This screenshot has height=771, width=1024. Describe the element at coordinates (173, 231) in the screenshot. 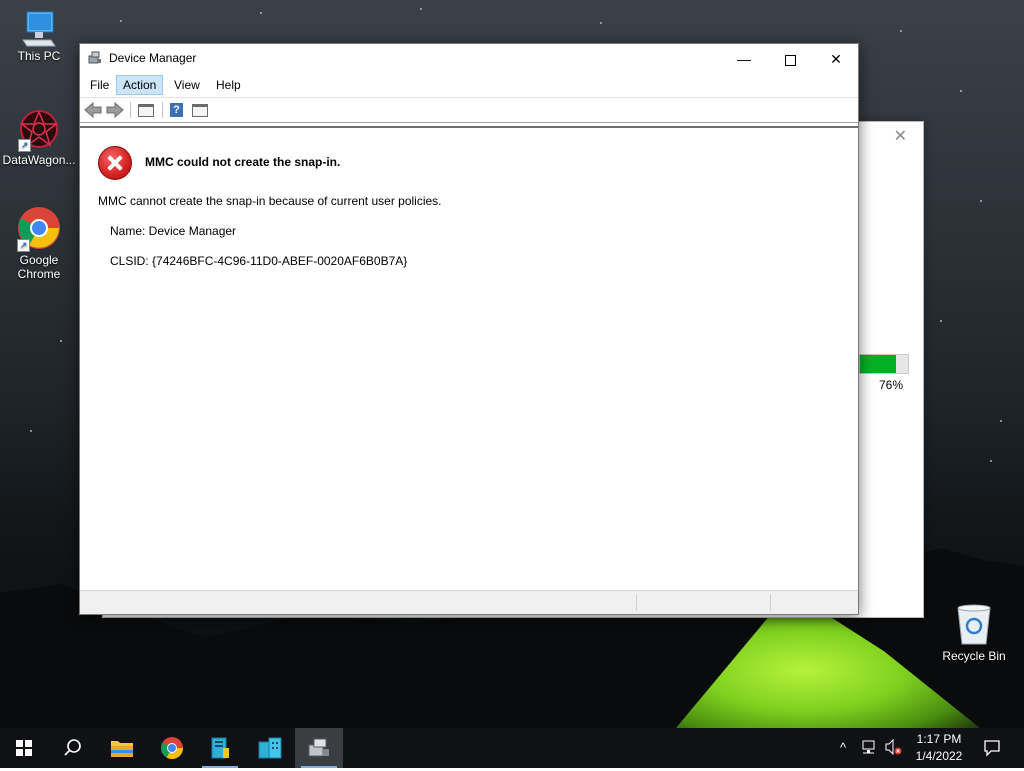

I see `error-snapin-name: Name: Device Manager` at that location.